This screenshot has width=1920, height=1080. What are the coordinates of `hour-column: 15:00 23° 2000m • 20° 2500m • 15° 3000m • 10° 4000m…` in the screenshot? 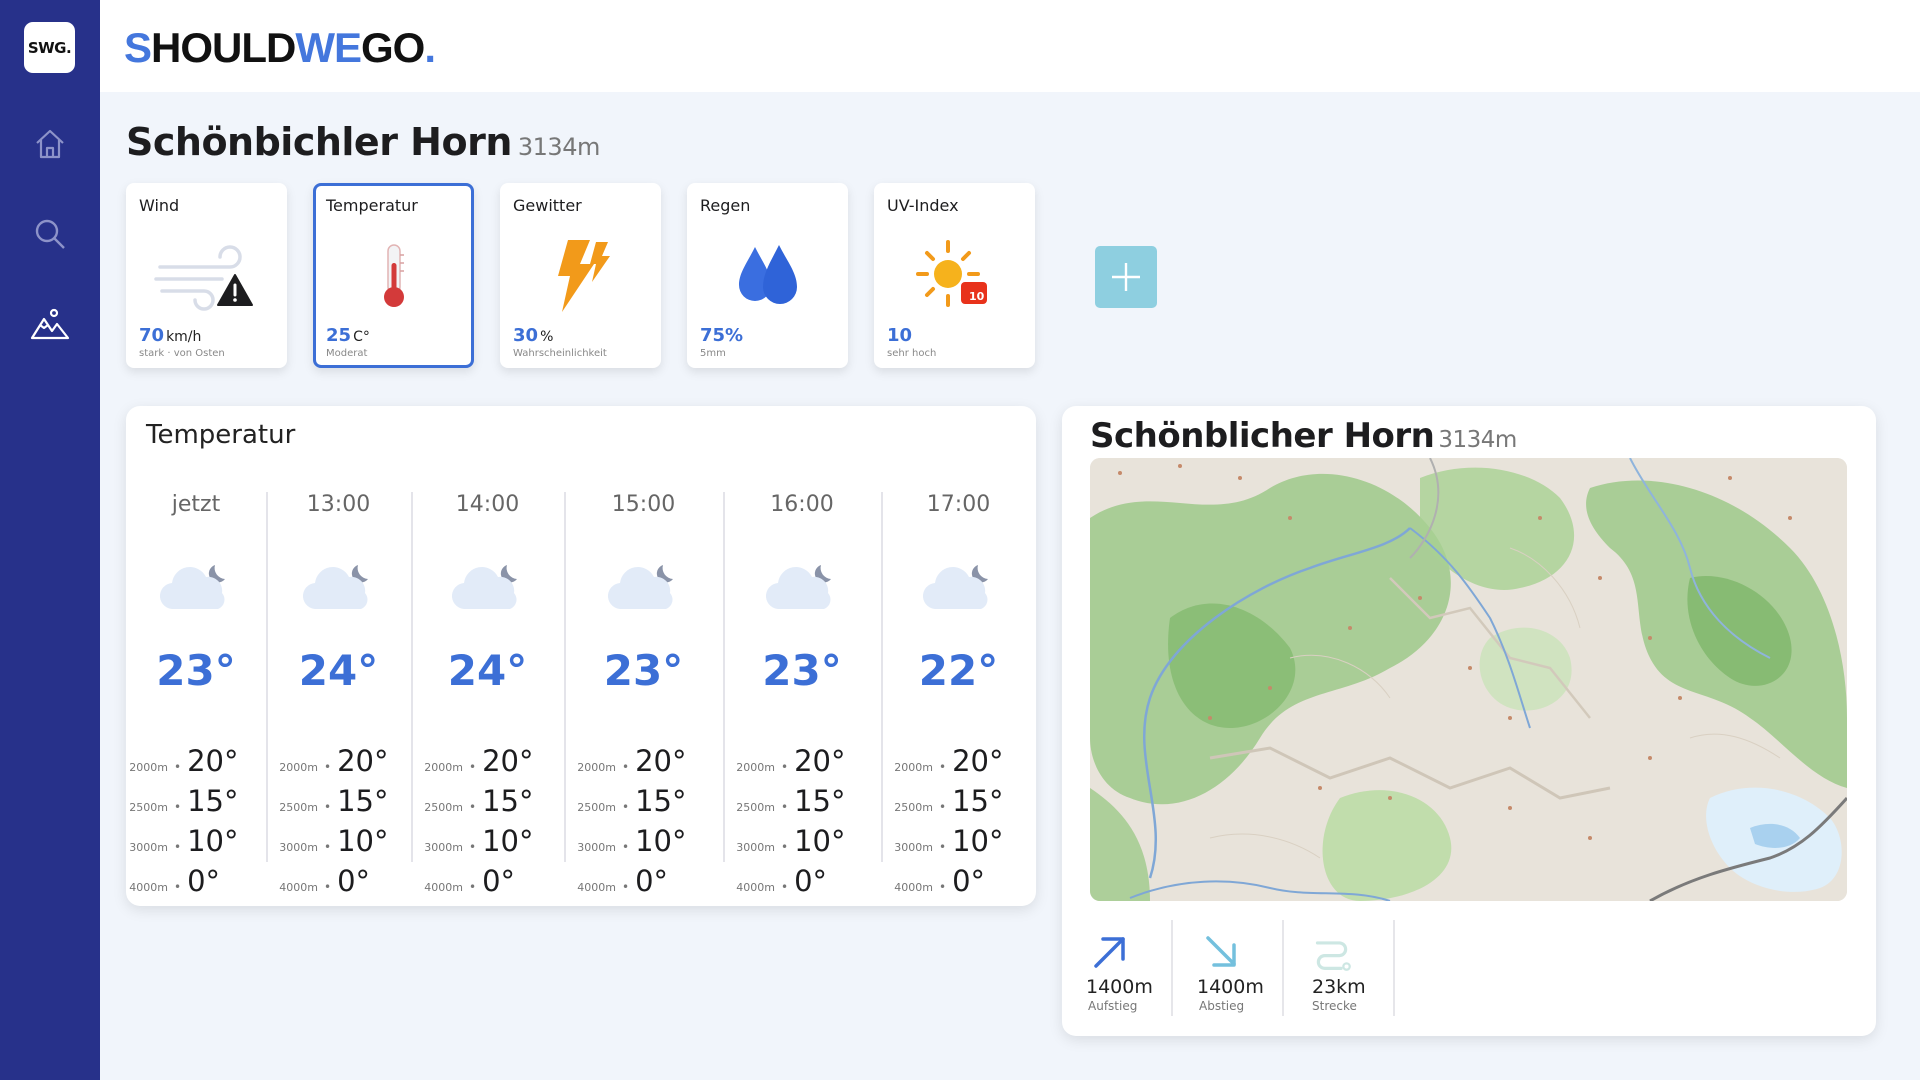 It's located at (643, 692).